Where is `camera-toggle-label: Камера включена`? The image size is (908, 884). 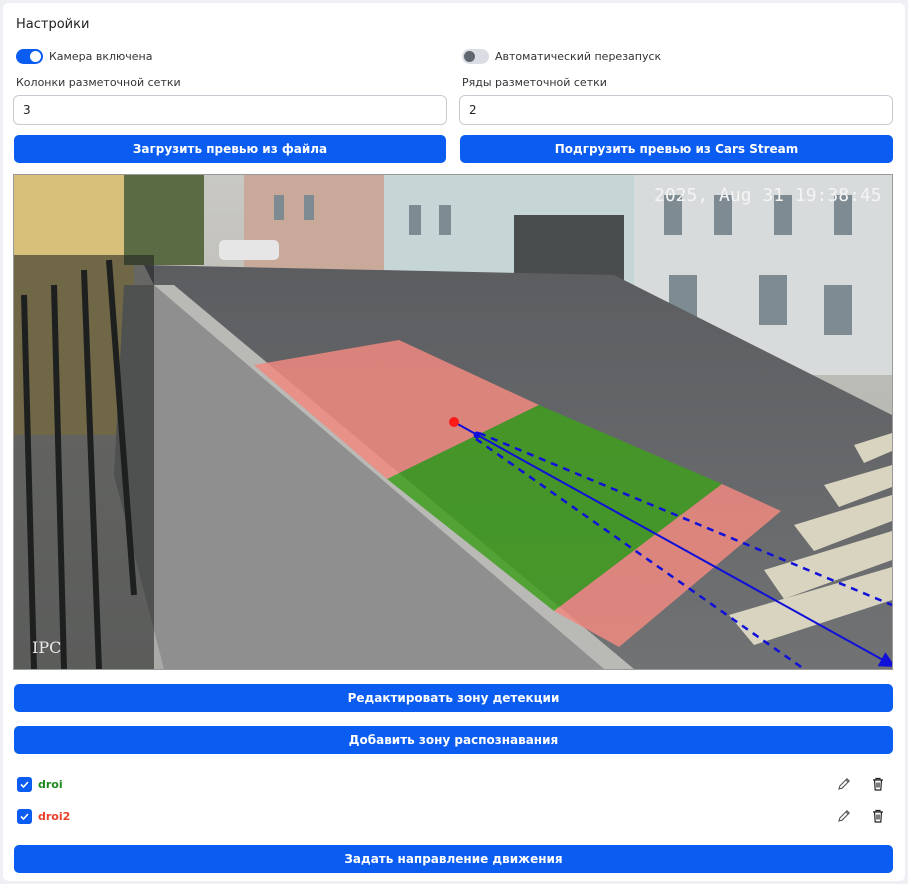 camera-toggle-label: Камера включена is located at coordinates (101, 56).